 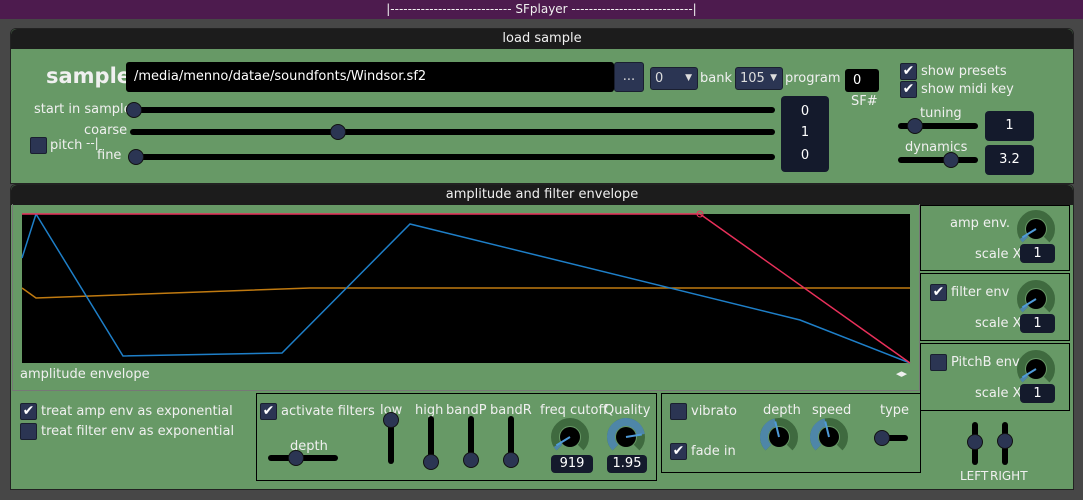 I want to click on low-slider-handle, so click(x=391, y=420).